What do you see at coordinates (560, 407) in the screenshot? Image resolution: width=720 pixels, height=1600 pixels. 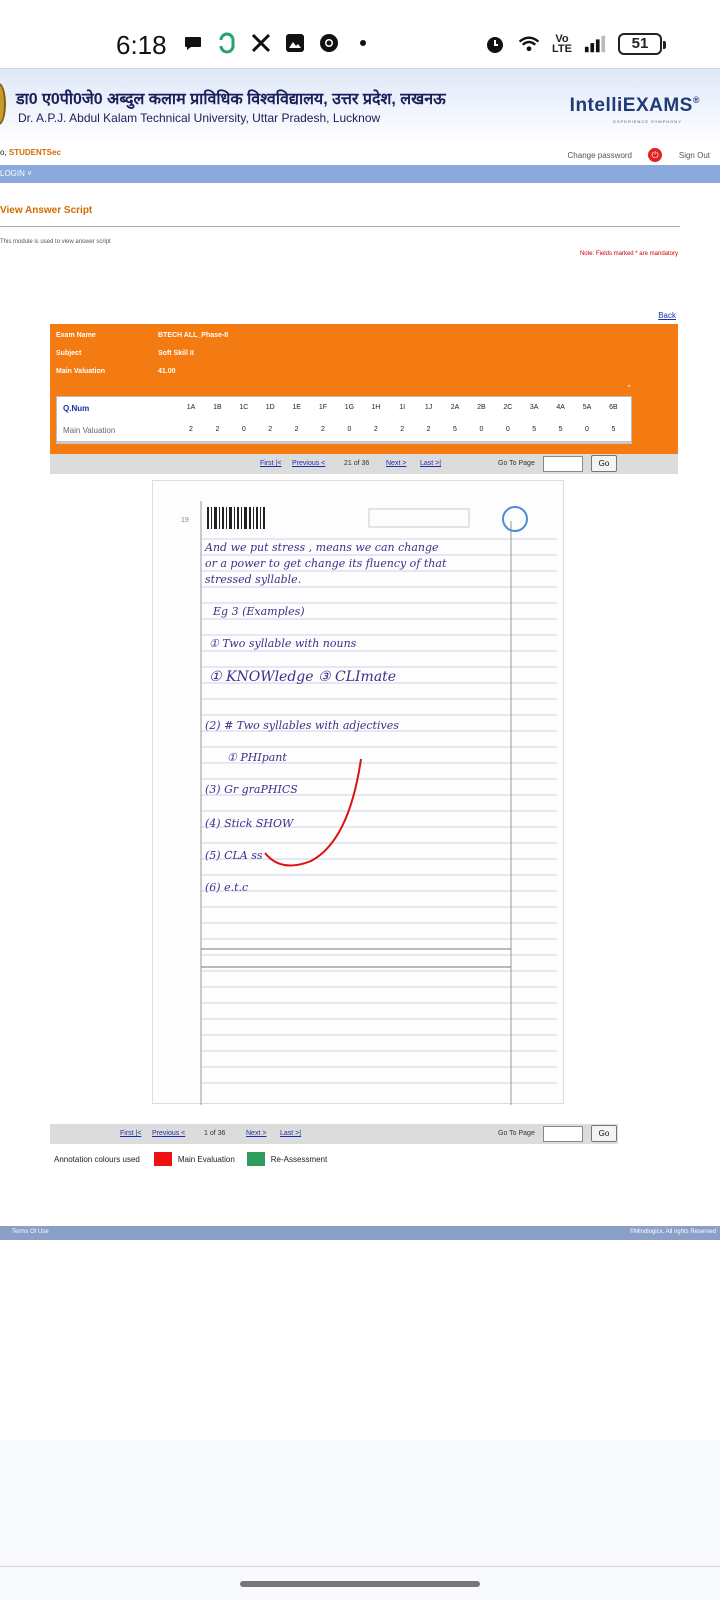 I see `question-number: 4A` at bounding box center [560, 407].